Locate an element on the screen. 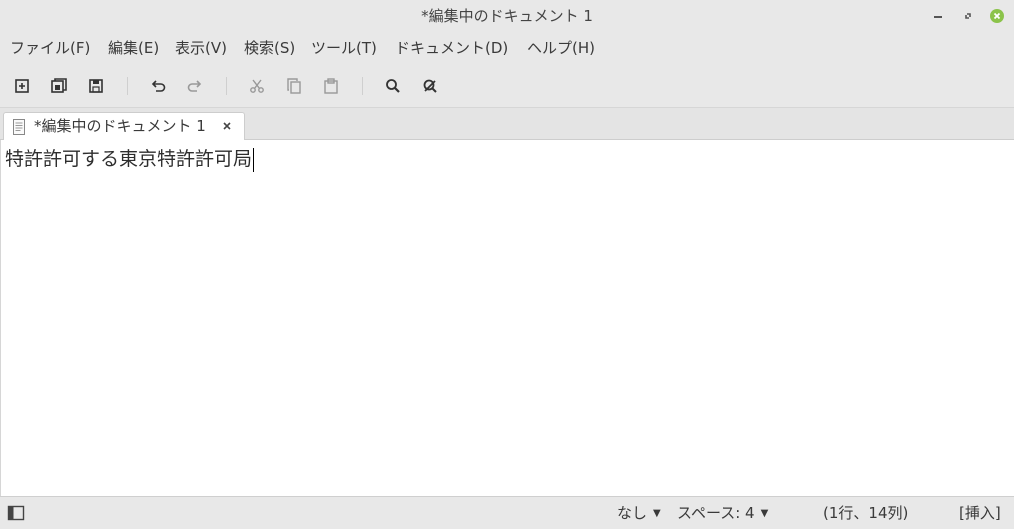 This screenshot has width=1014, height=530. title-bar: *編集中のドキュメント 1 is located at coordinates (507, 16).